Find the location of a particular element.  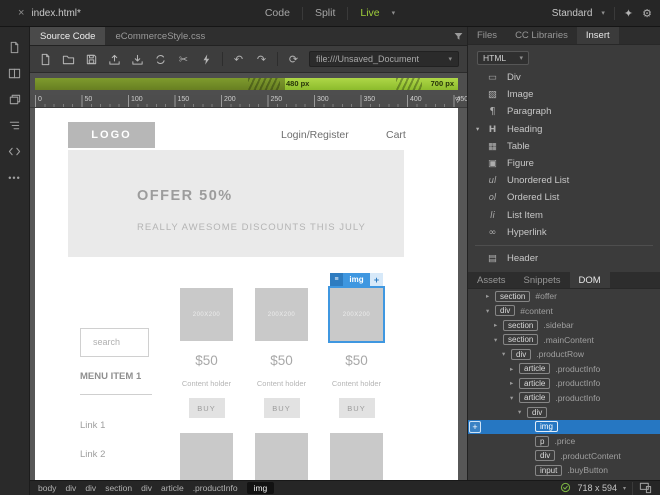

new-file-icon is located at coordinates (45, 59).